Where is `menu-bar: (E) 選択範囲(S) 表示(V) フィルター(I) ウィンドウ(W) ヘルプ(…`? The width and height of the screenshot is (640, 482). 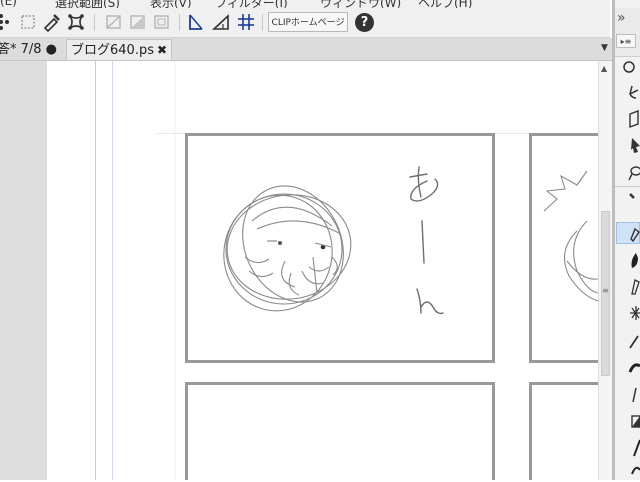
menu-bar: (E) 選択範囲(S) 表示(V) フィルター(I) ウィンドウ(W) ヘルプ(… is located at coordinates (305, 4).